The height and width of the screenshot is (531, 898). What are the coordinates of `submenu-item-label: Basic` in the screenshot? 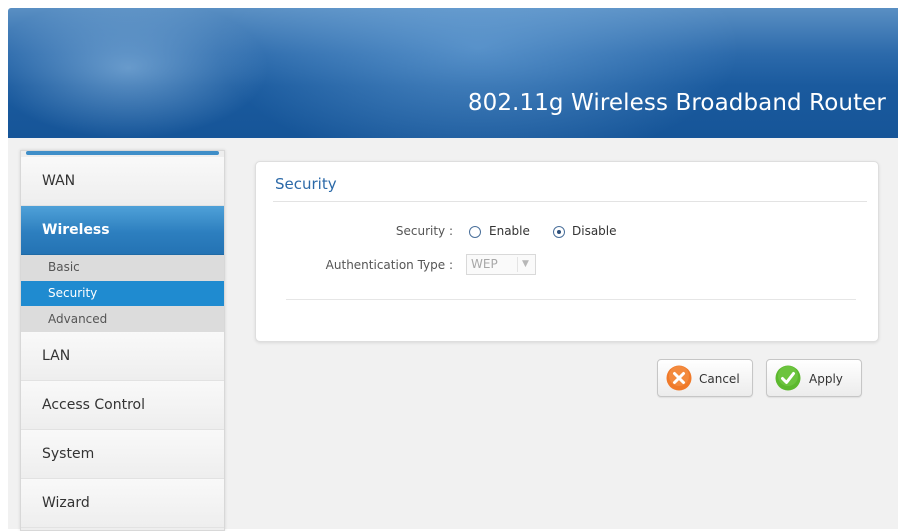 It's located at (64, 267).